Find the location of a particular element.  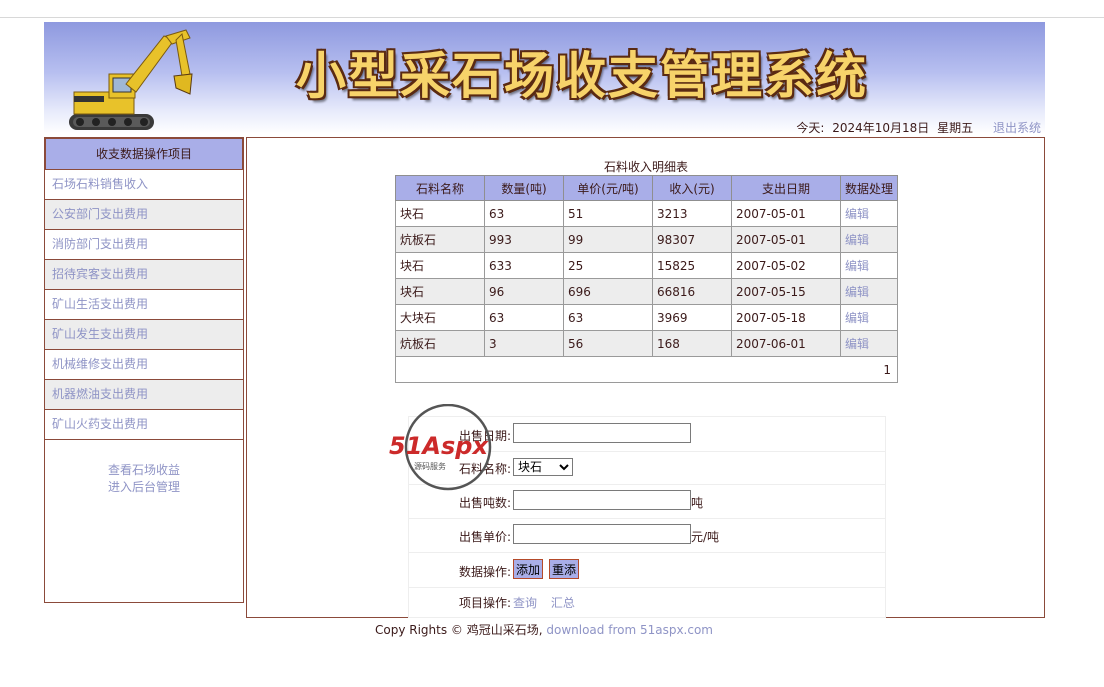

cell-date: 2007-05-02 is located at coordinates (786, 265).